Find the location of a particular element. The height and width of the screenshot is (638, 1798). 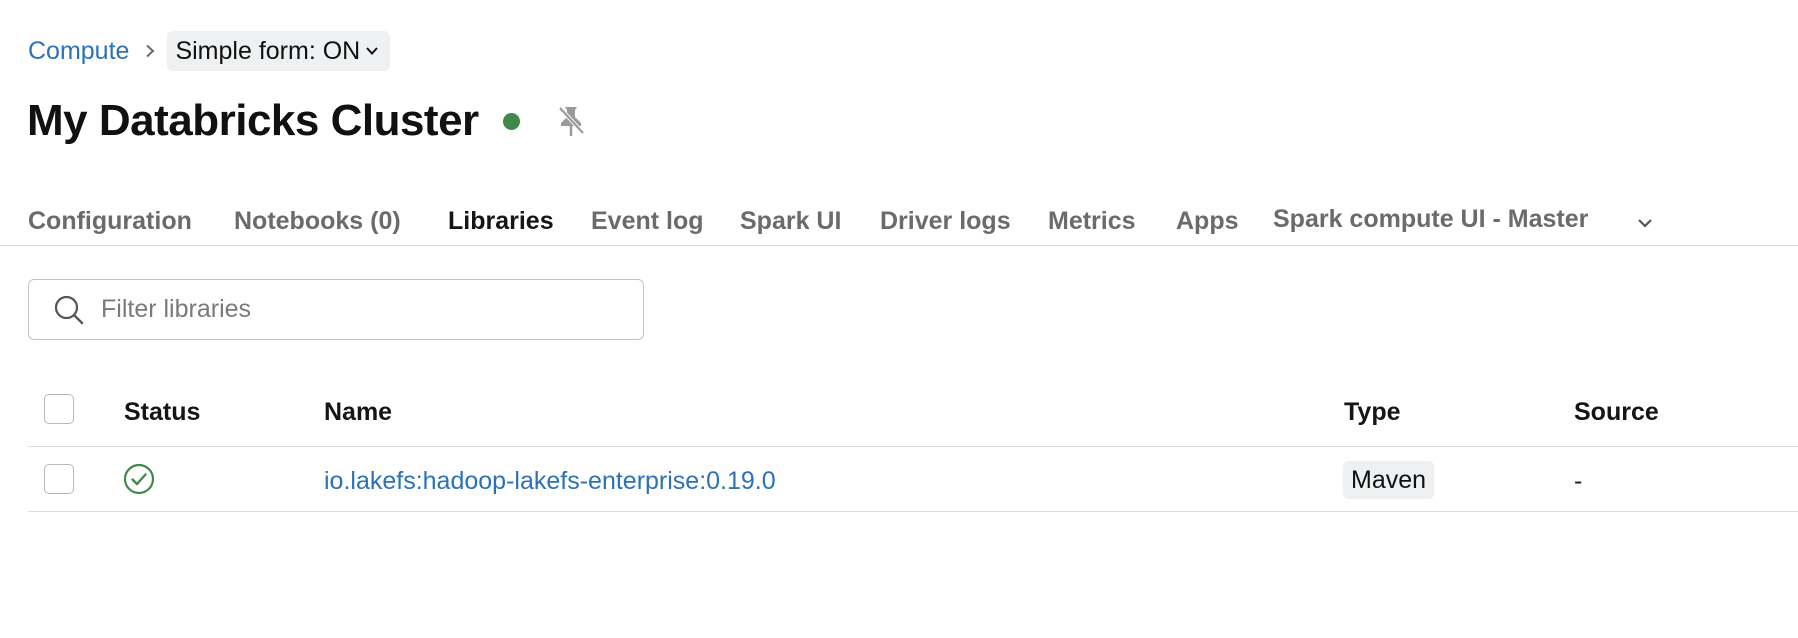

title-row: My Databricks Cluster is located at coordinates (306, 121).